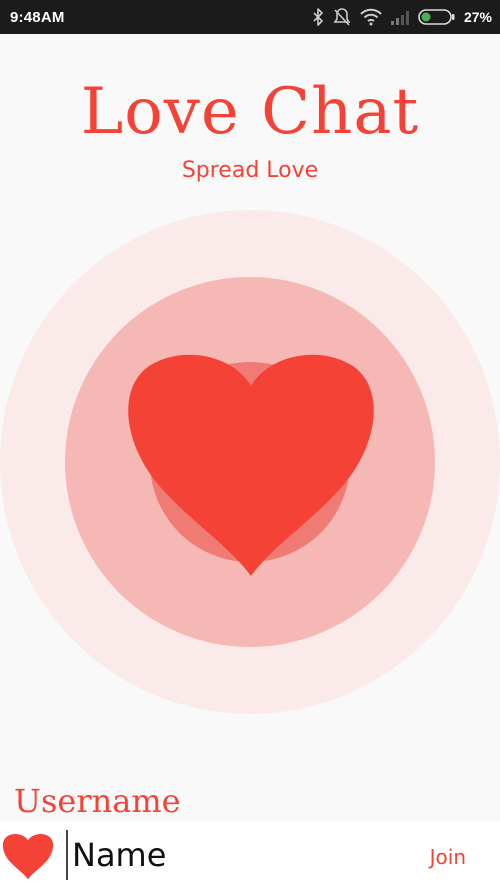 Image resolution: width=500 pixels, height=889 pixels. Describe the element at coordinates (226, 855) in the screenshot. I see `username-input` at that location.